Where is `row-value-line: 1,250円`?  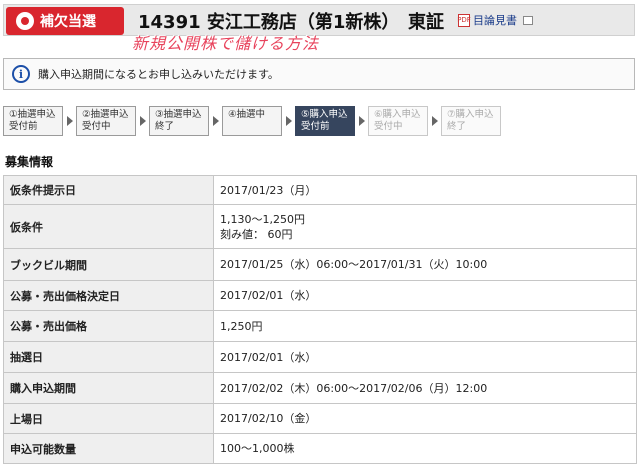
row-value-line: 1,250円 is located at coordinates (241, 326).